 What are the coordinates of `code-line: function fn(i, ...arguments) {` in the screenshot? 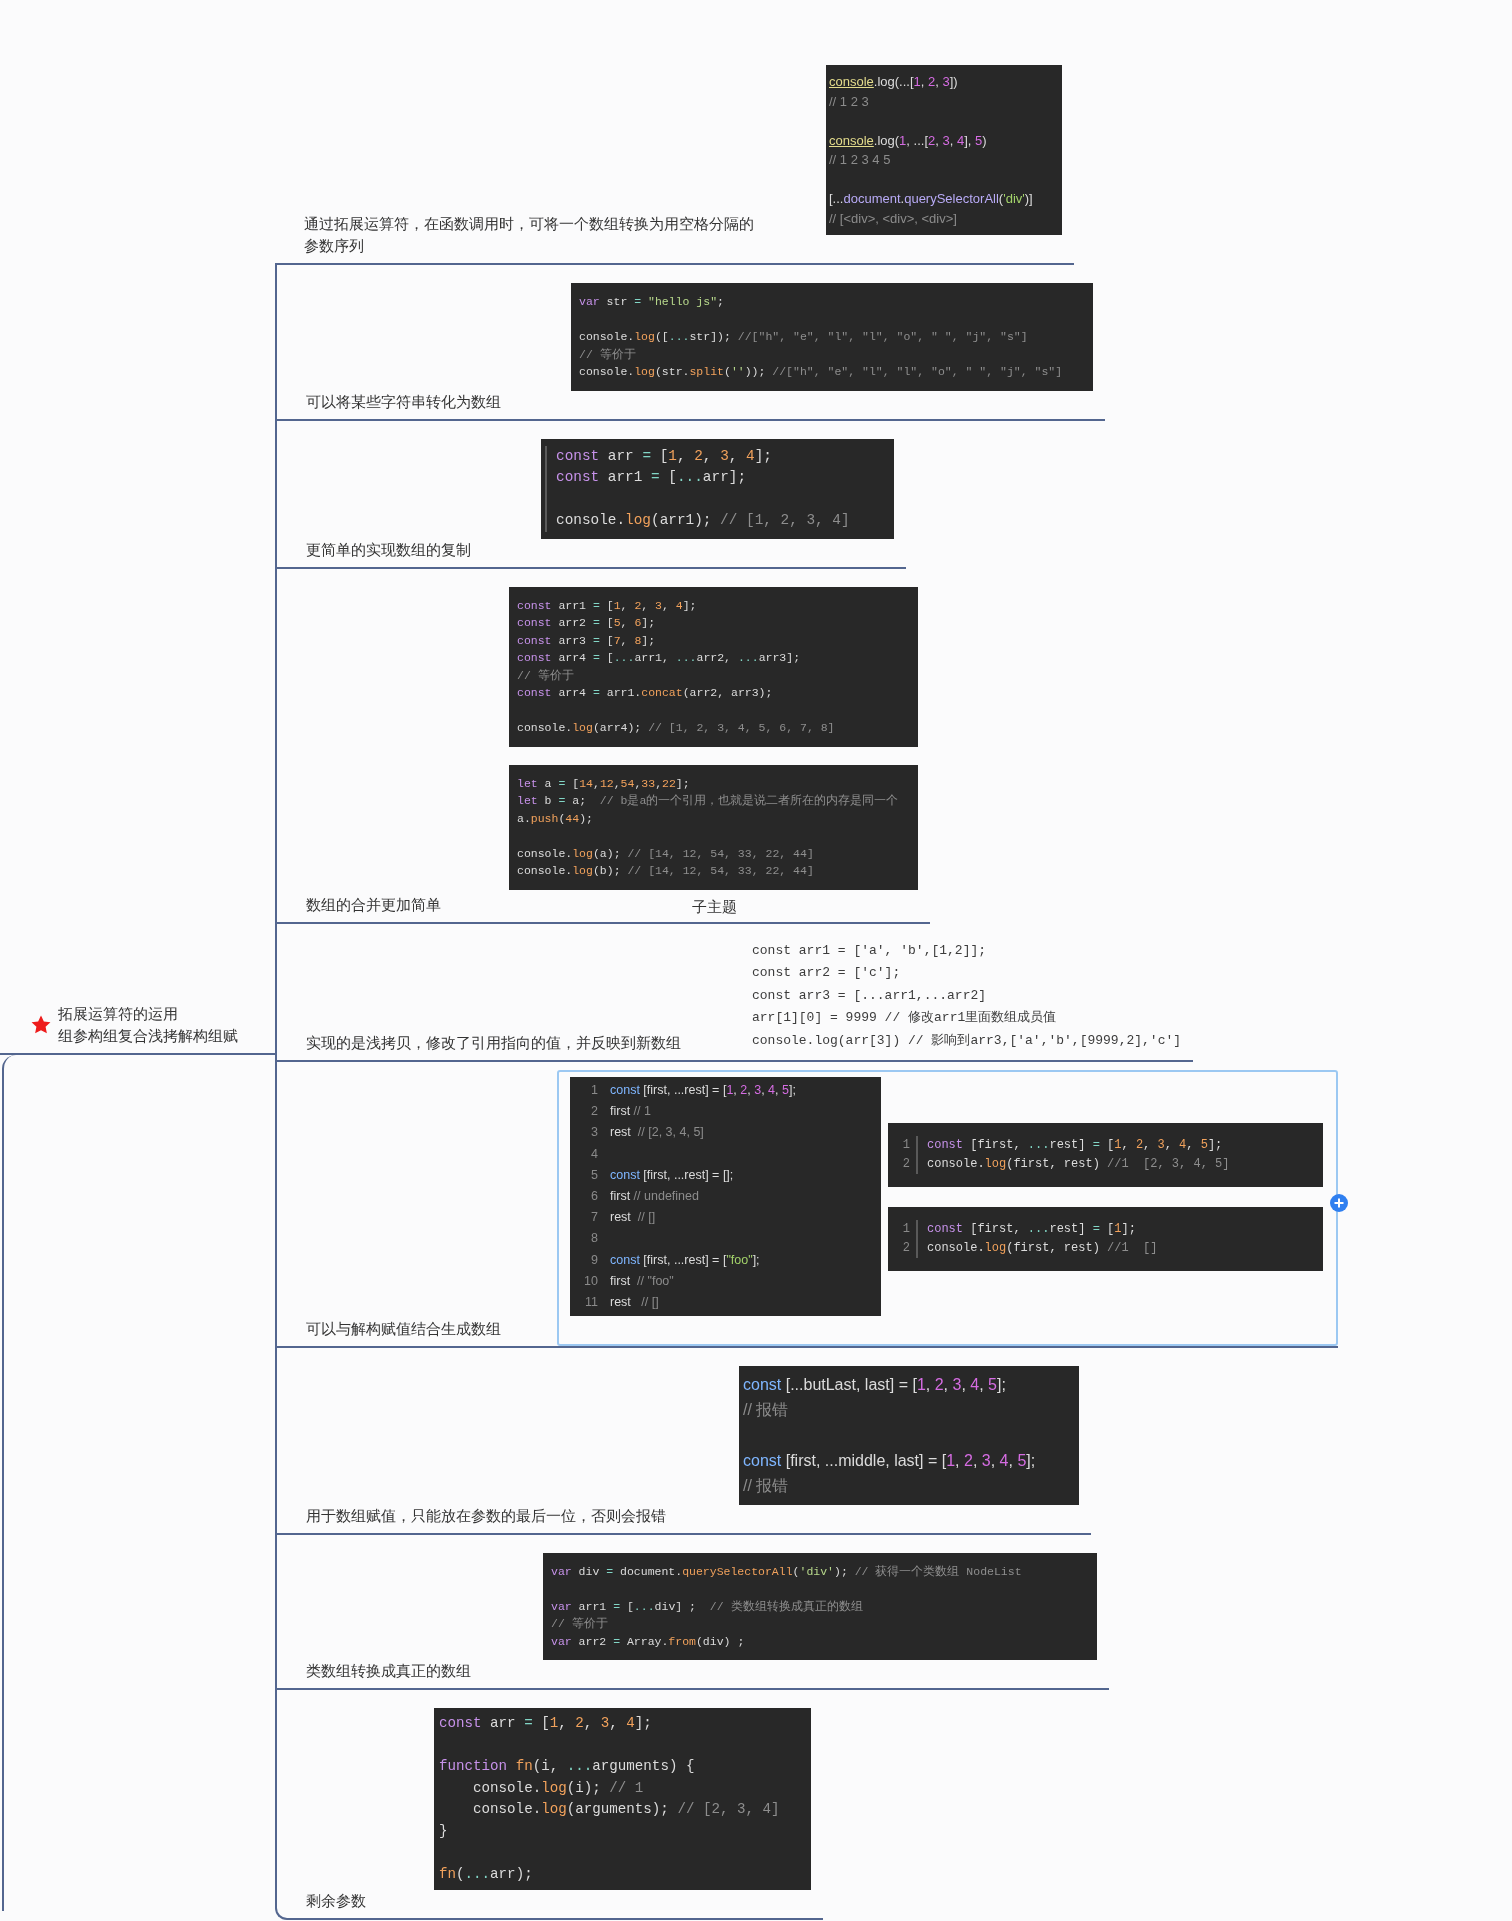 It's located at (567, 1767).